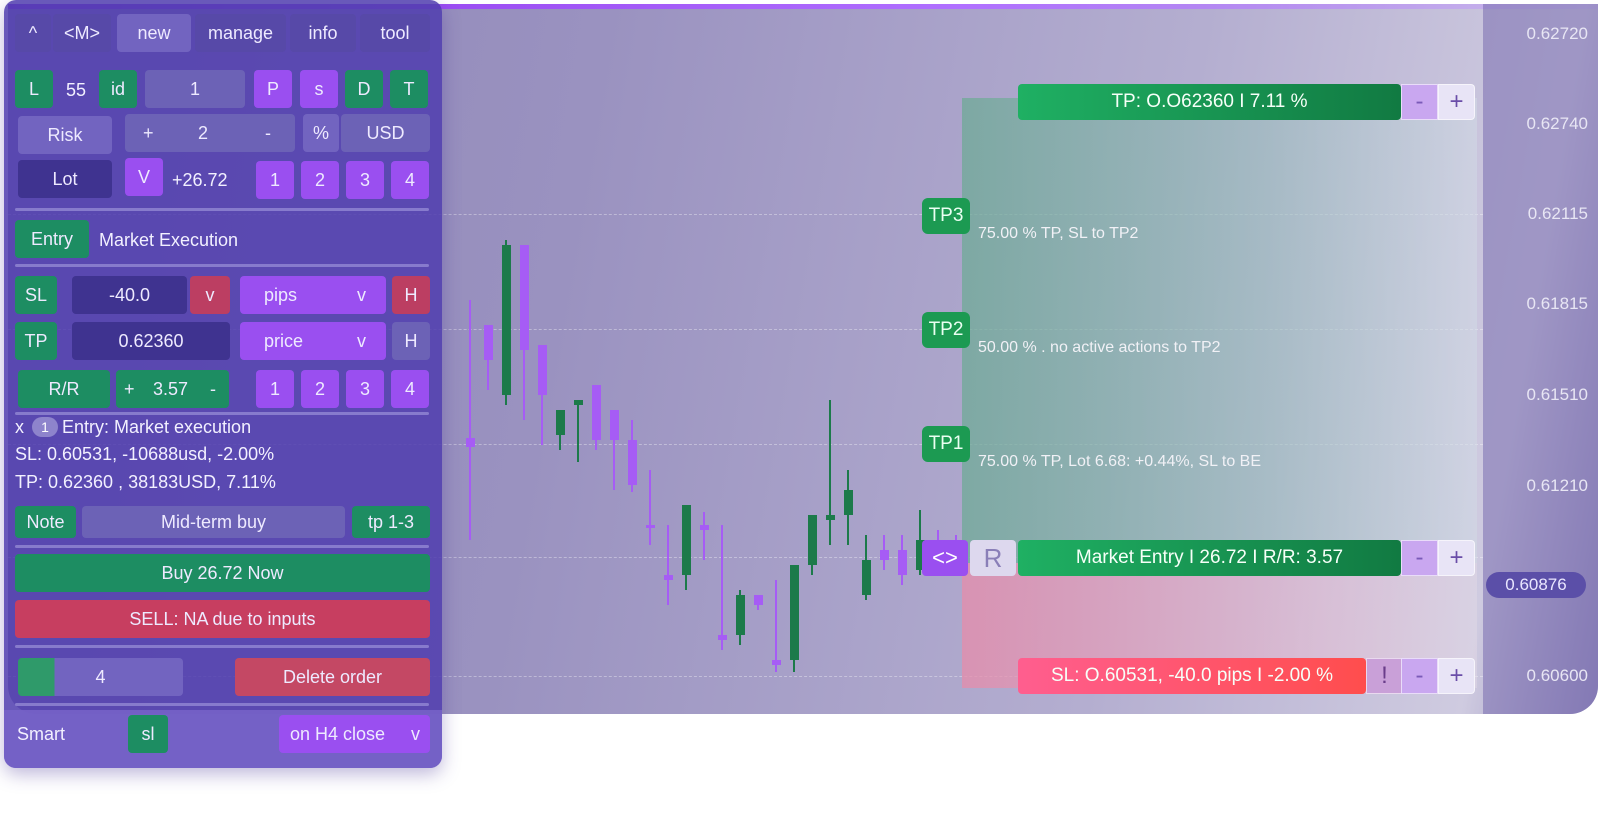 This screenshot has height=830, width=1605. I want to click on lot-preset-2: 2, so click(320, 180).